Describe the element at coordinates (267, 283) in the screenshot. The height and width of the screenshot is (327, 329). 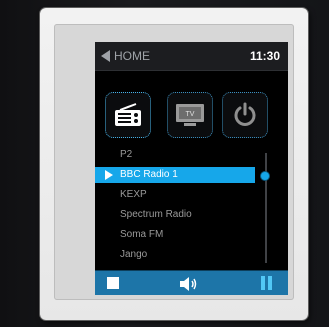
I see `pause-button` at that location.